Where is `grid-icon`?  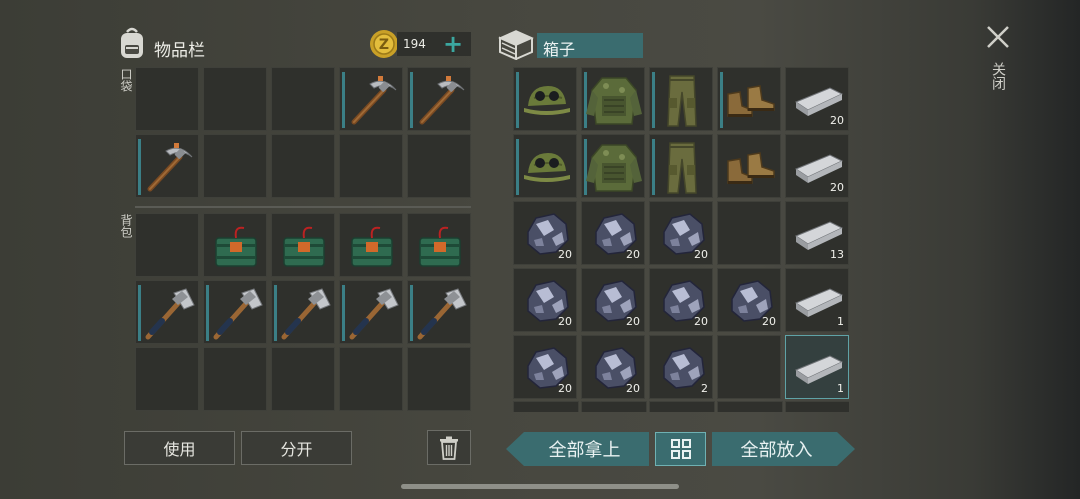
grid-icon is located at coordinates (680, 449).